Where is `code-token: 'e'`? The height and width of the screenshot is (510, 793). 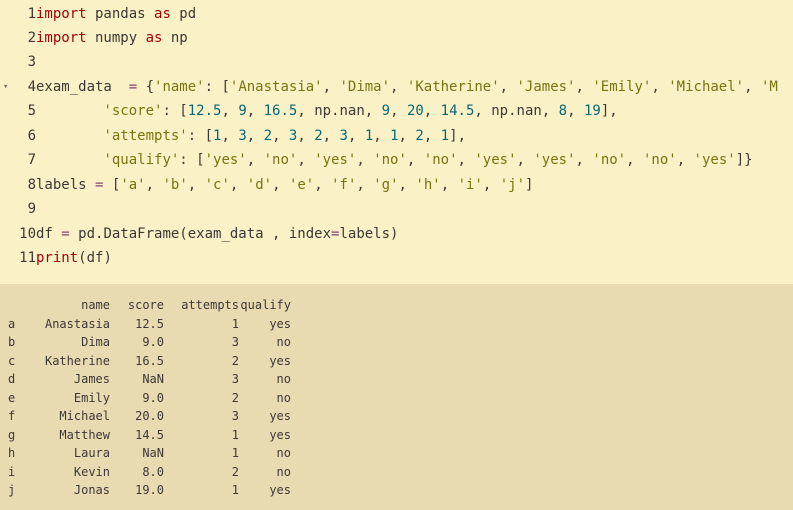
code-token: 'e' is located at coordinates (301, 185).